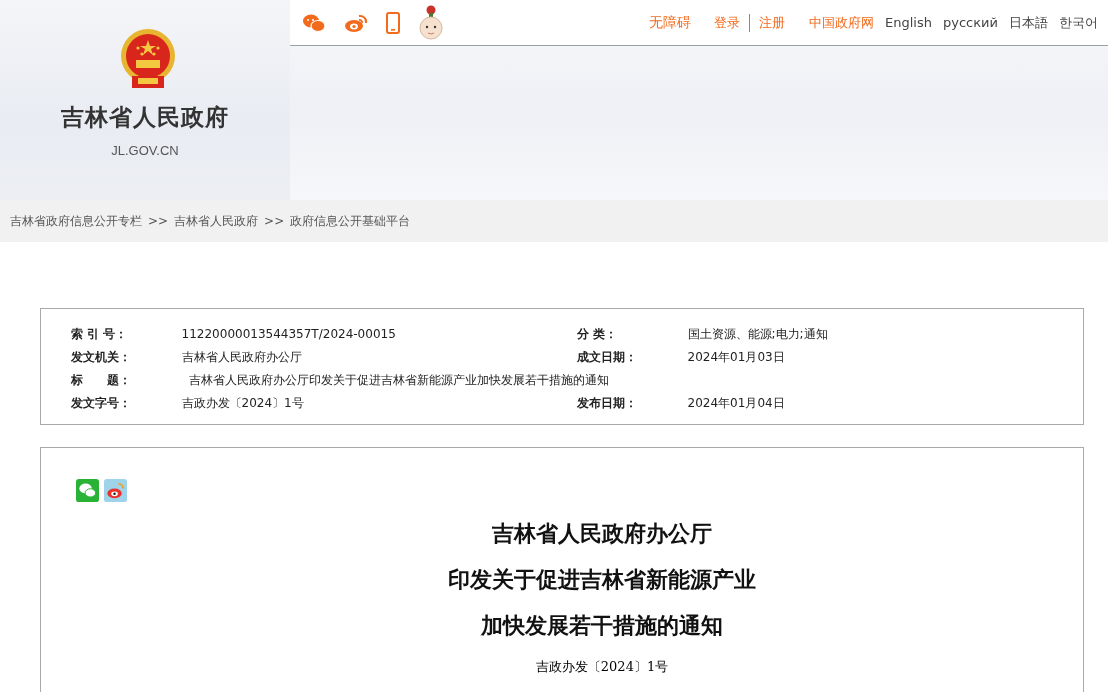 This screenshot has width=1108, height=692. Describe the element at coordinates (289, 334) in the screenshot. I see `info-value: 11220000013544357T/2024-00015` at that location.